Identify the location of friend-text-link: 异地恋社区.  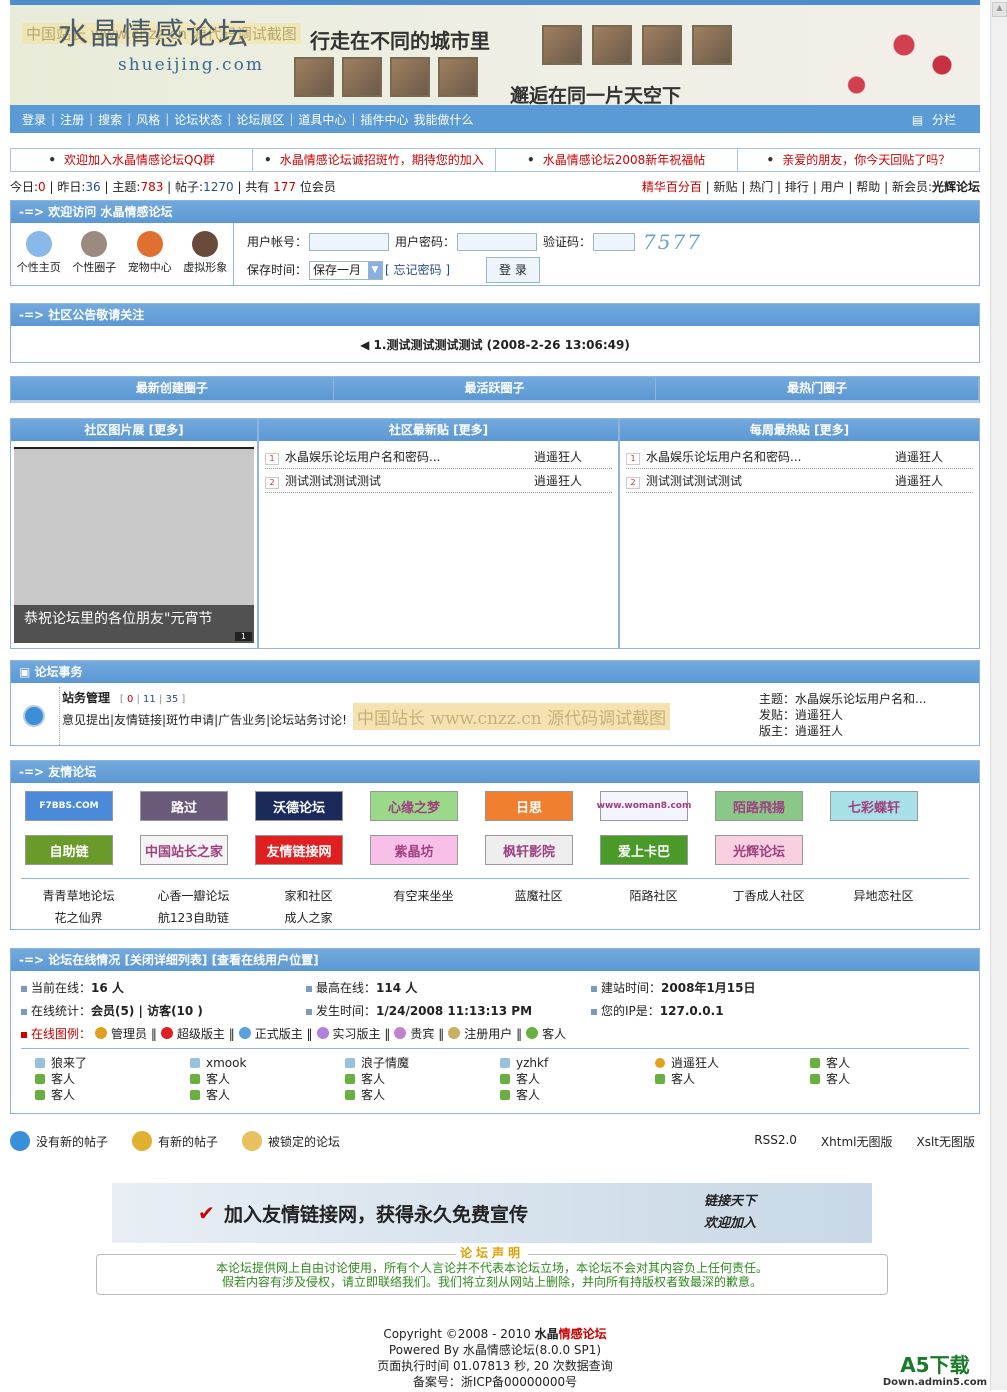
(883, 895).